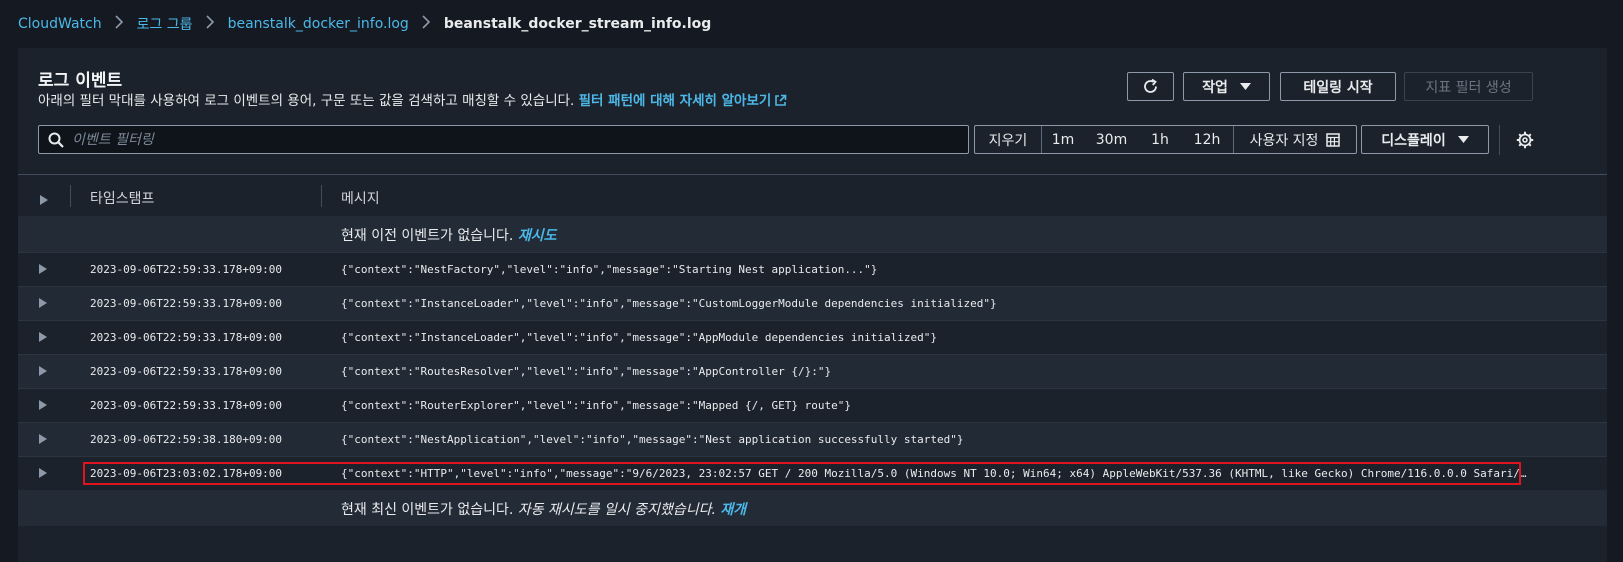 This screenshot has width=1623, height=562. I want to click on filter-field, so click(503, 139).